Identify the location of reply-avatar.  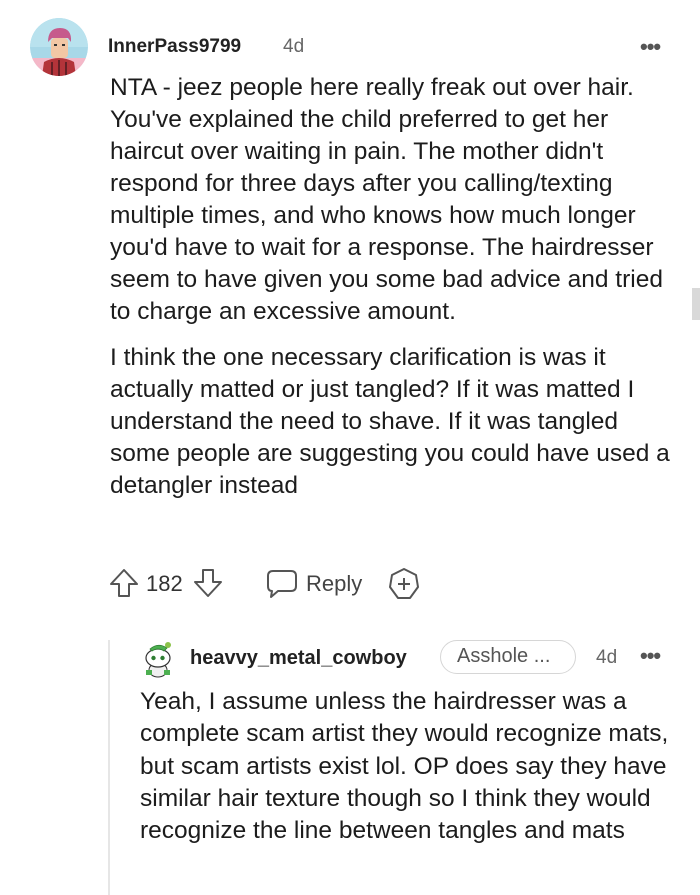
(158, 659).